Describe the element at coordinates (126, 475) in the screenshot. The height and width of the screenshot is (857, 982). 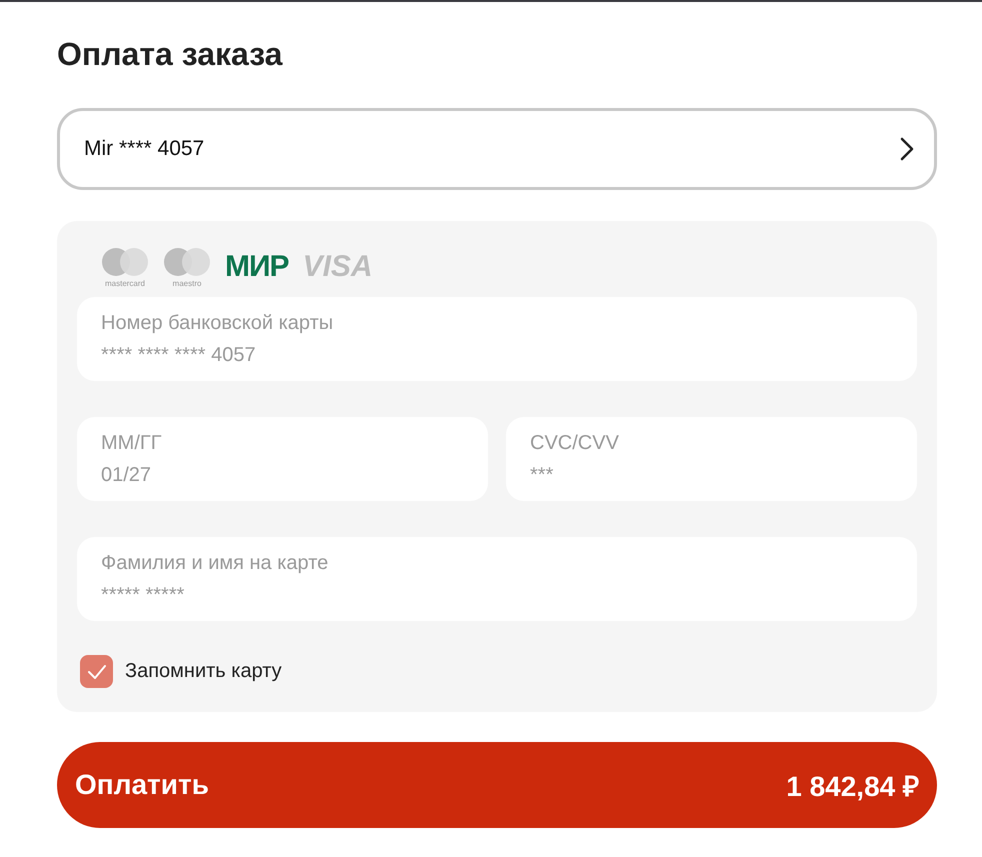
I see `field-value: 01/27` at that location.